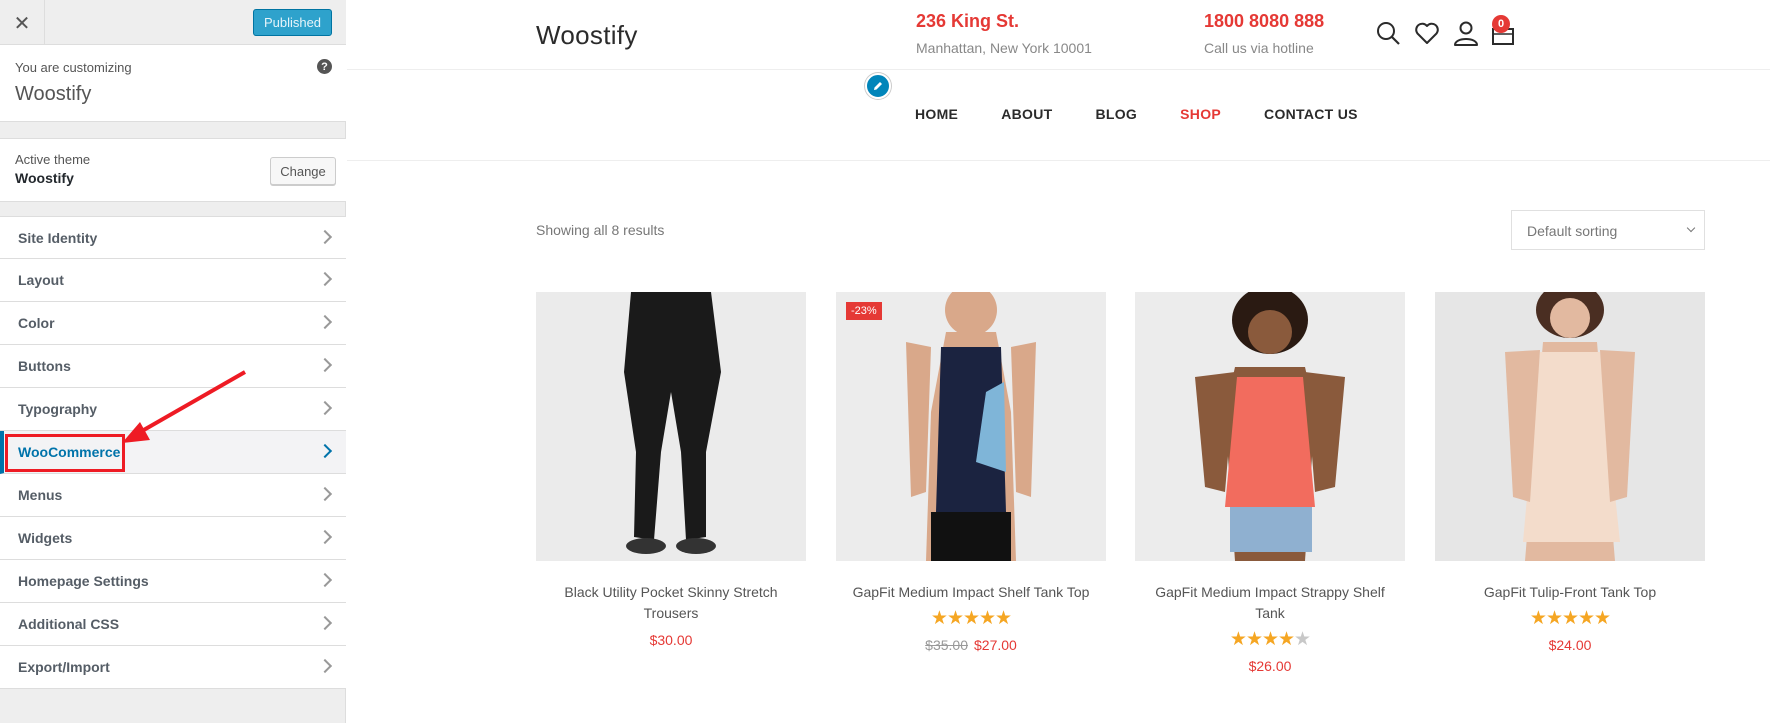  Describe the element at coordinates (936, 114) in the screenshot. I see `nav-home: HOME` at that location.